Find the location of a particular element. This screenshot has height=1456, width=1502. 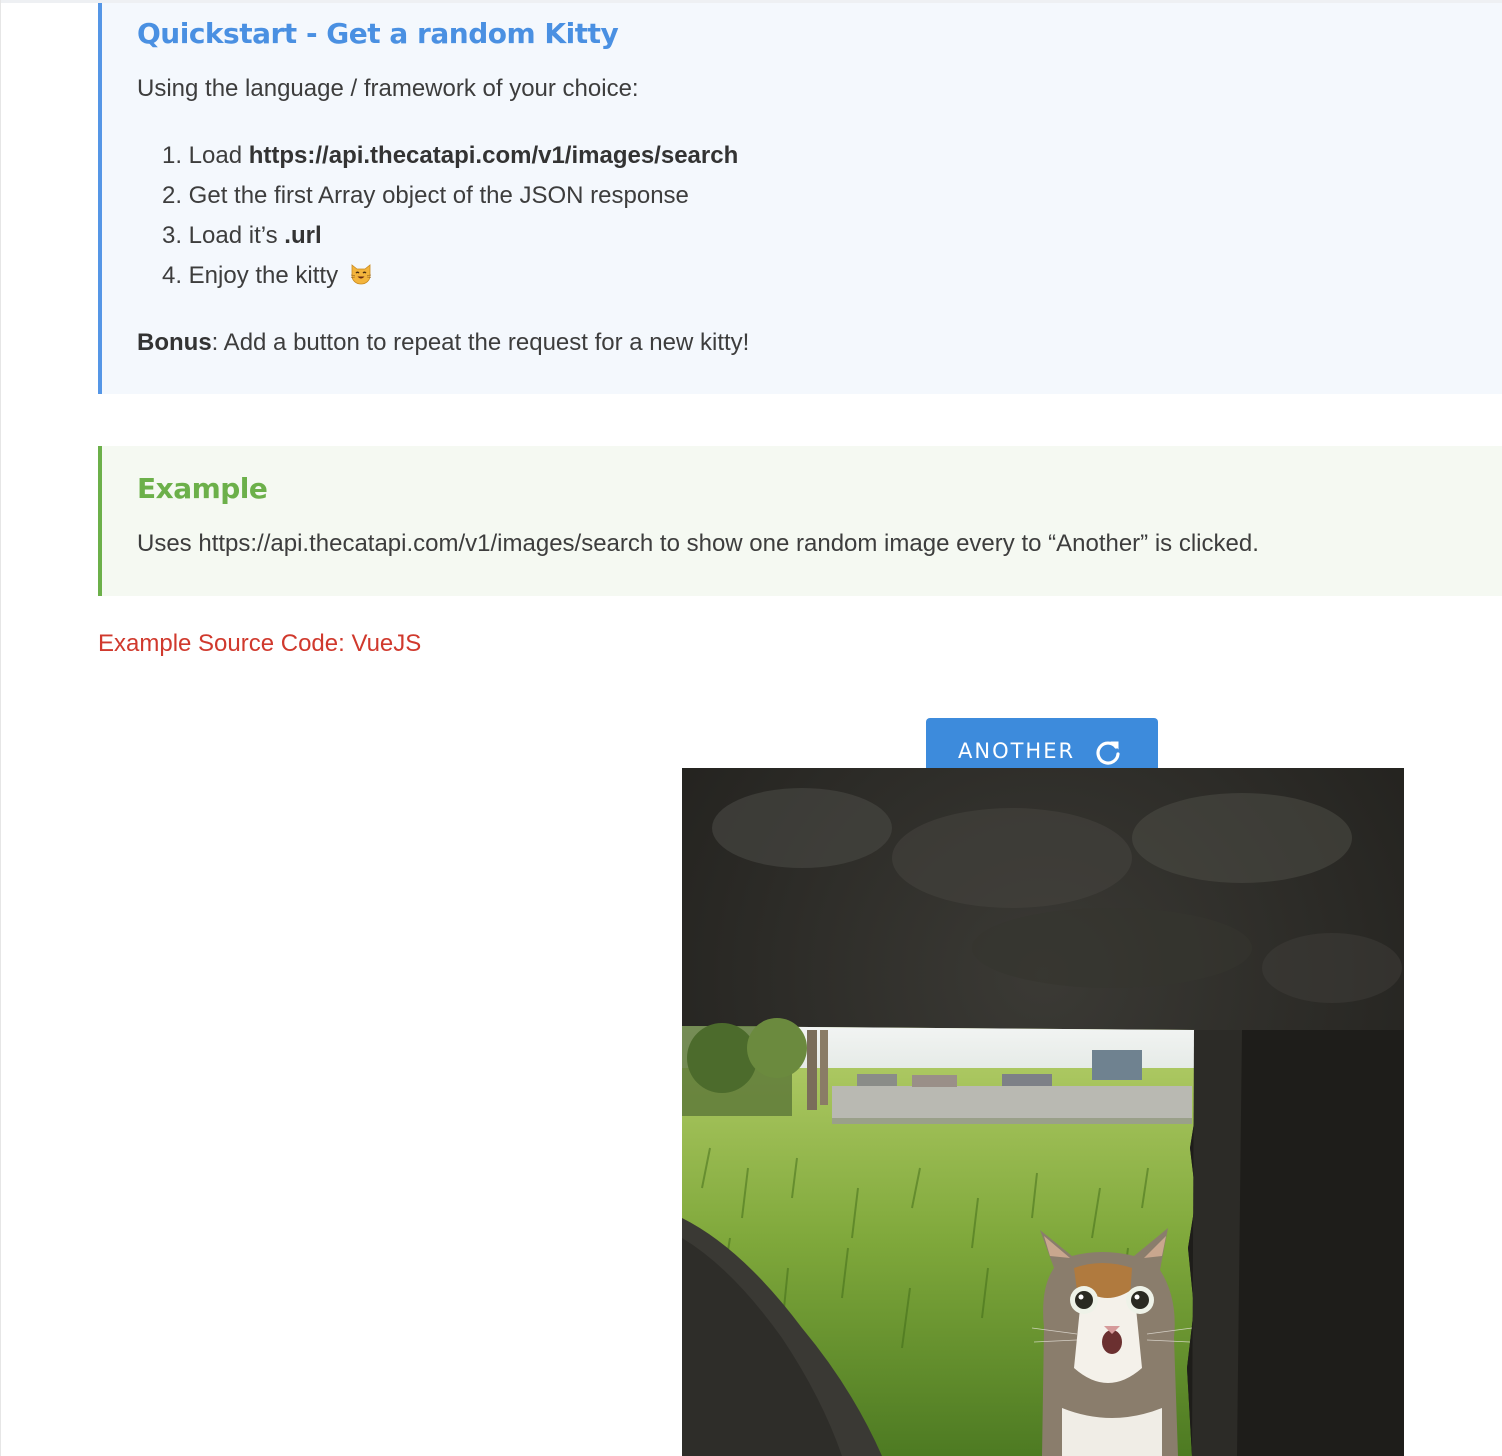

example-title: Example is located at coordinates (202, 488).